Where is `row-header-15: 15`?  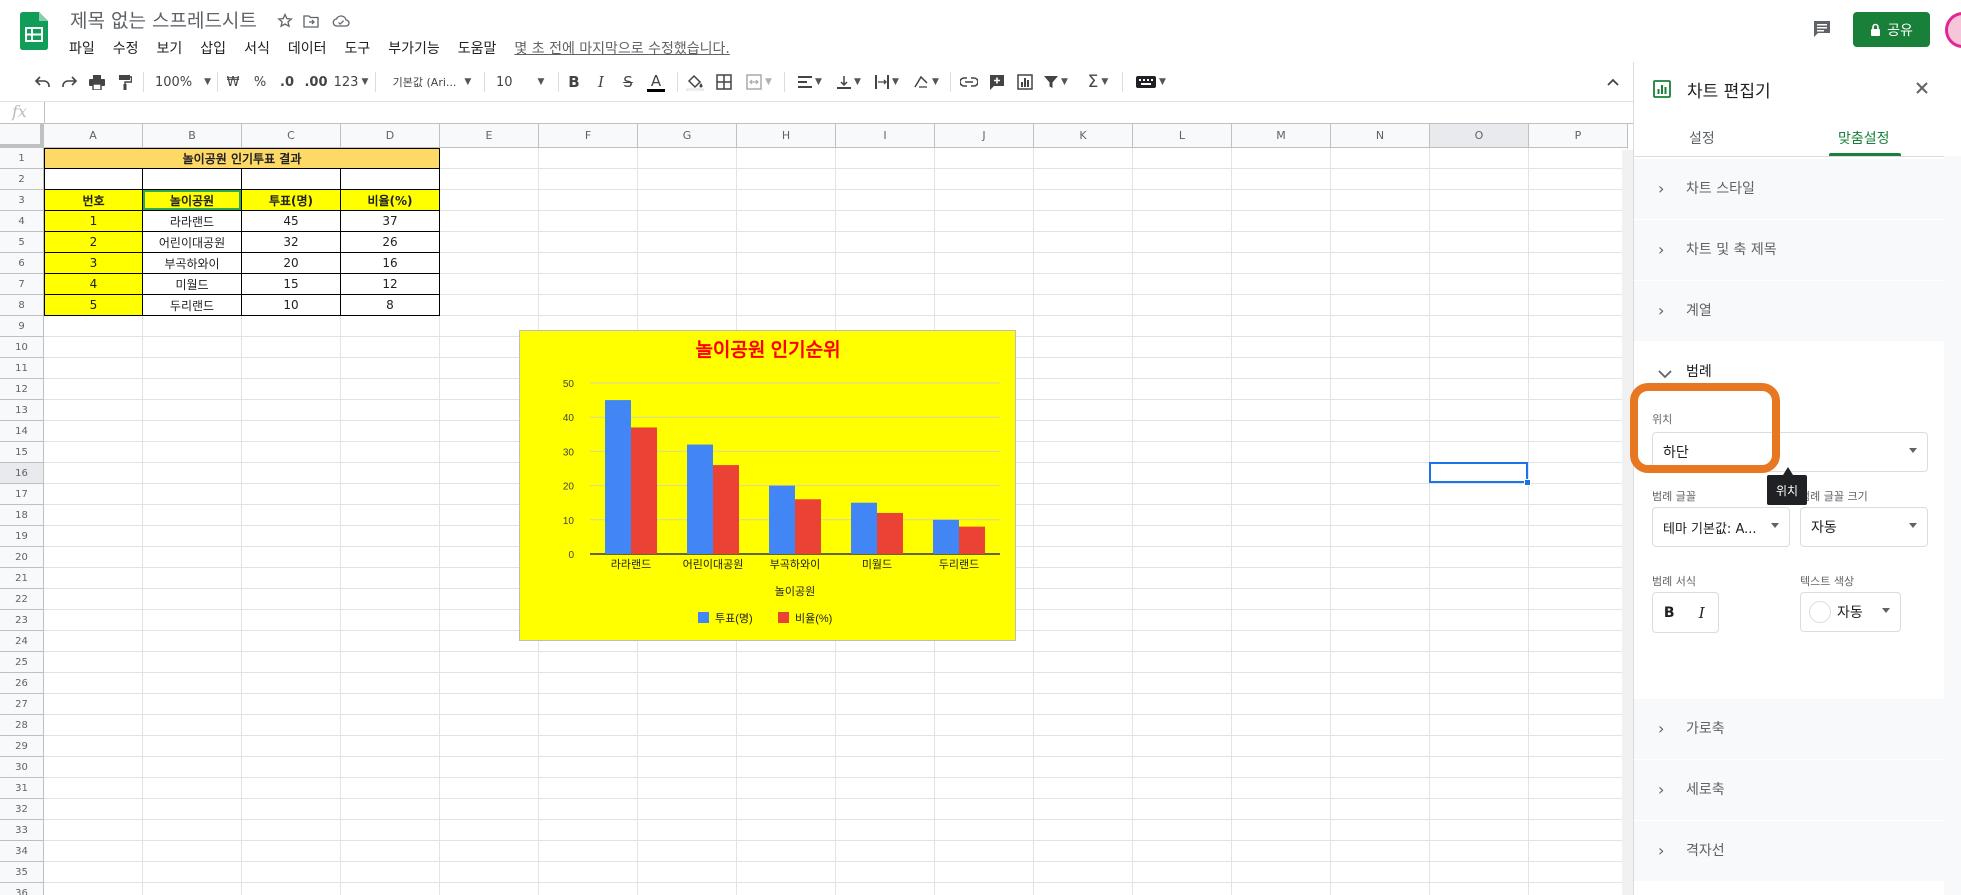 row-header-15: 15 is located at coordinates (22, 452).